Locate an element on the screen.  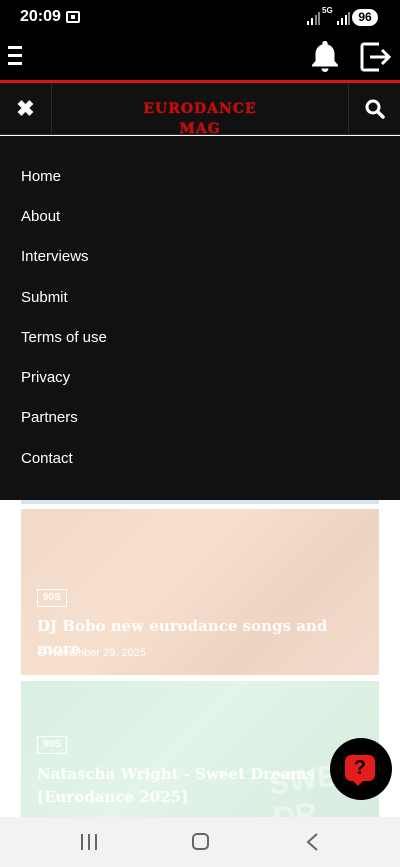
menu-item-about: About is located at coordinates (40, 217).